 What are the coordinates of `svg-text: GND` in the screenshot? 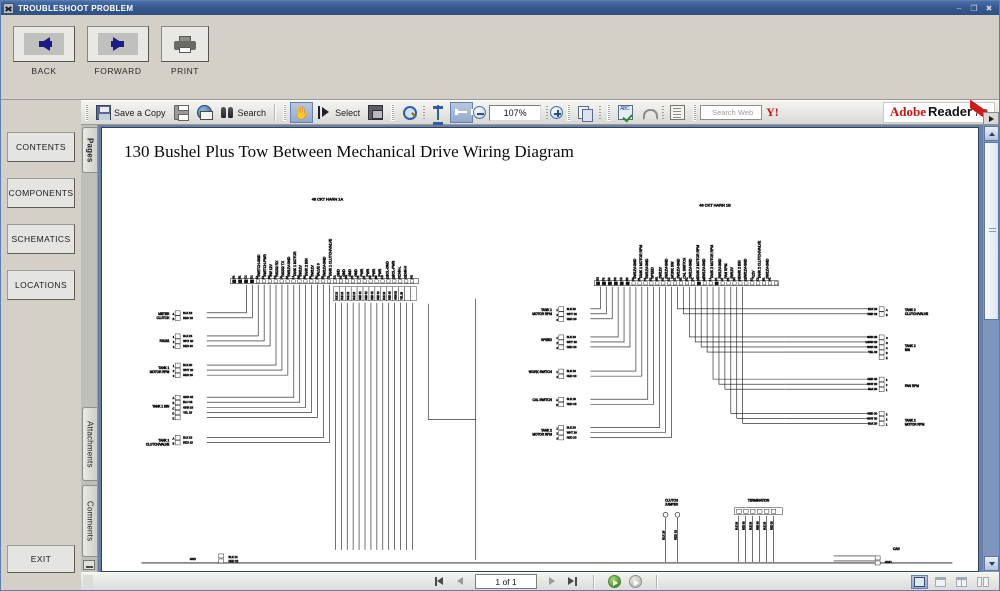 It's located at (193, 559).